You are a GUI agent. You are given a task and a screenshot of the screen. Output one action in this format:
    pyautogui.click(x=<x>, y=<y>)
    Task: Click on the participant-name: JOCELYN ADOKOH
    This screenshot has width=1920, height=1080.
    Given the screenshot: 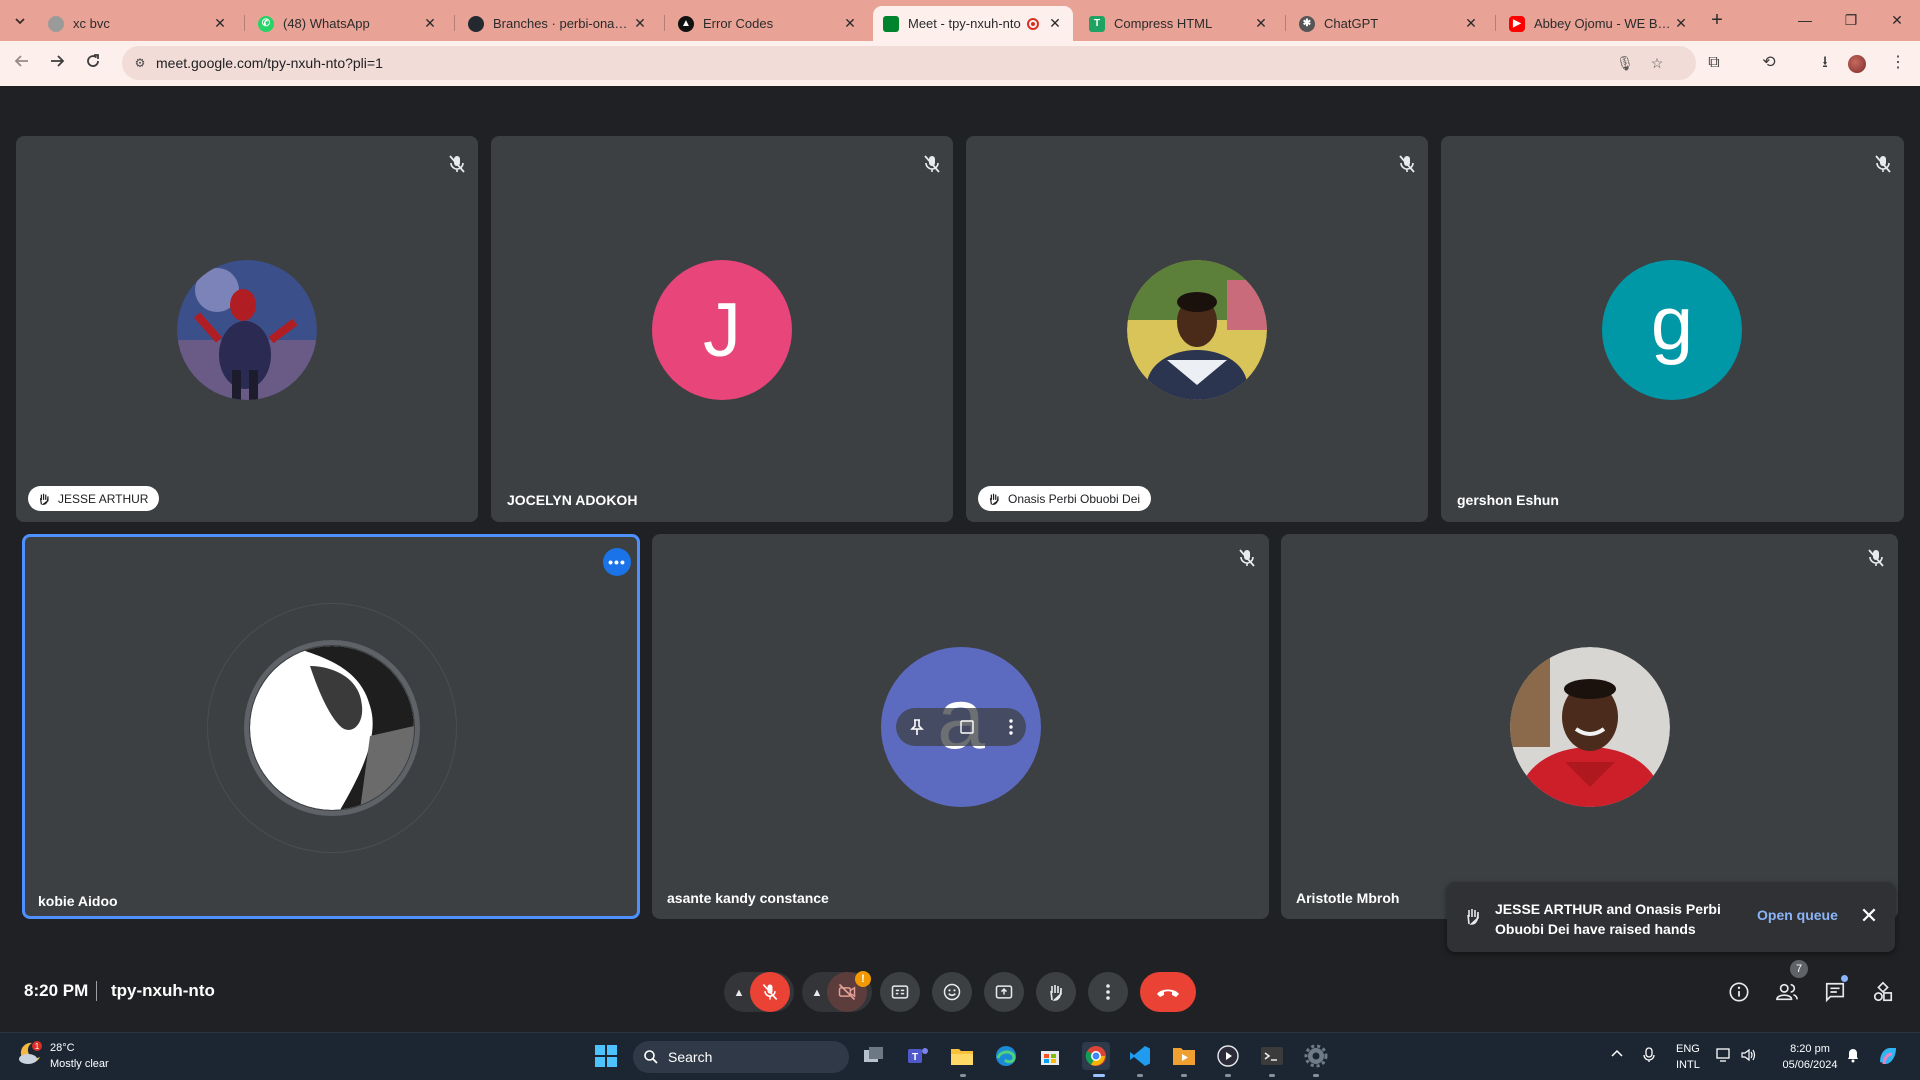 What is the action you would take?
    pyautogui.click(x=572, y=500)
    